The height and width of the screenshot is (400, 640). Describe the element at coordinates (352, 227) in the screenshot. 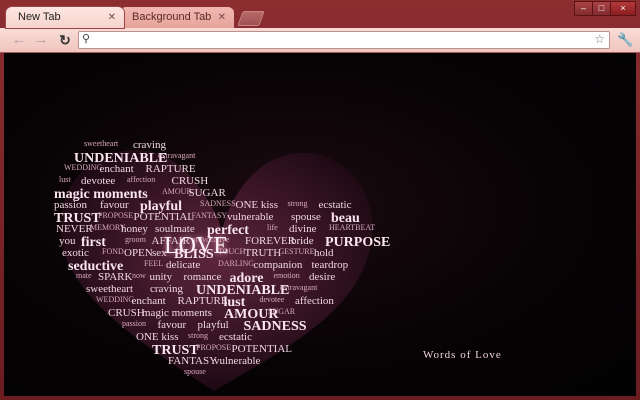

I see `wordcloud-word: HEARTBEAT` at that location.